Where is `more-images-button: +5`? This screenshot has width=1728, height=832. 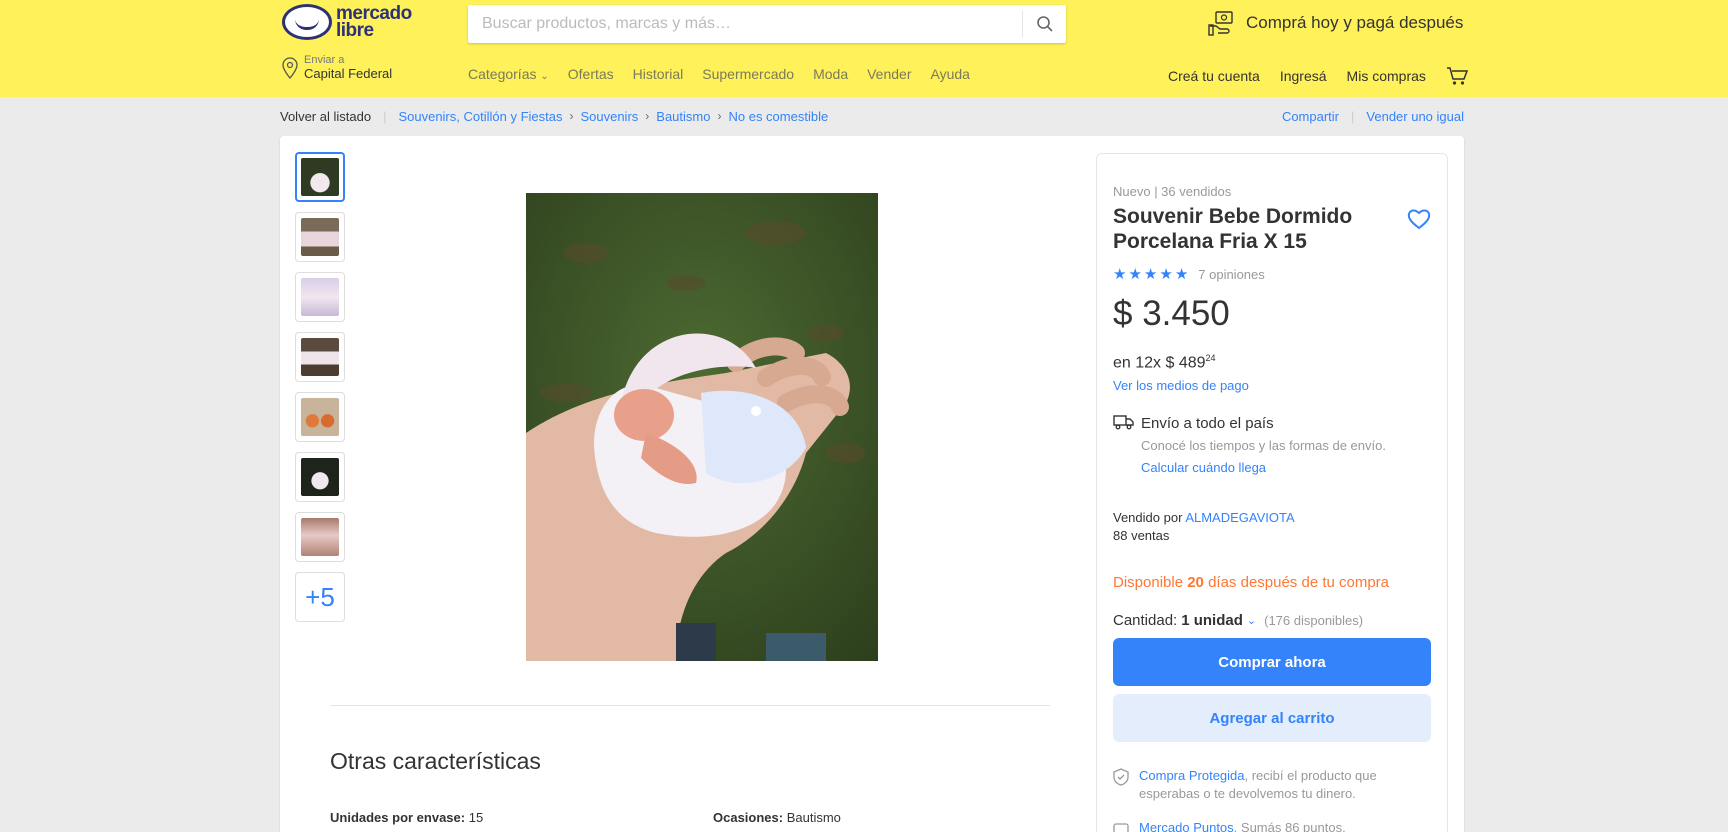
more-images-button: +5 is located at coordinates (320, 597).